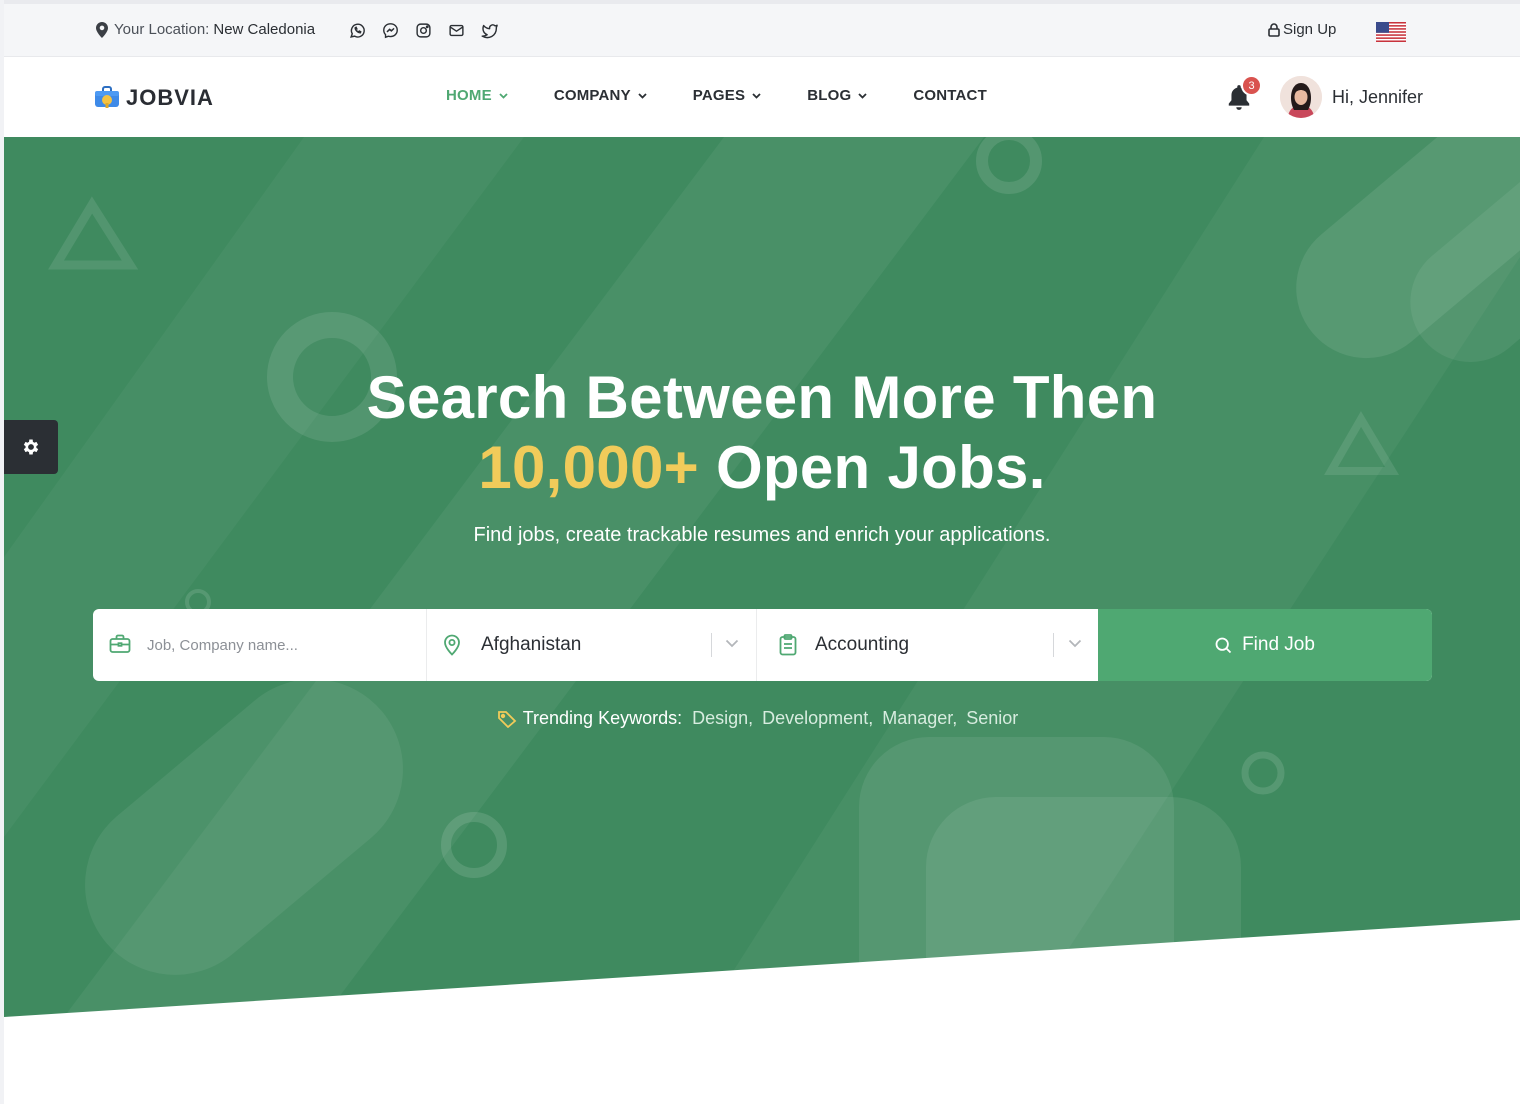 This screenshot has height=1104, width=1520. I want to click on site-logo: JOBVIA, so click(154, 98).